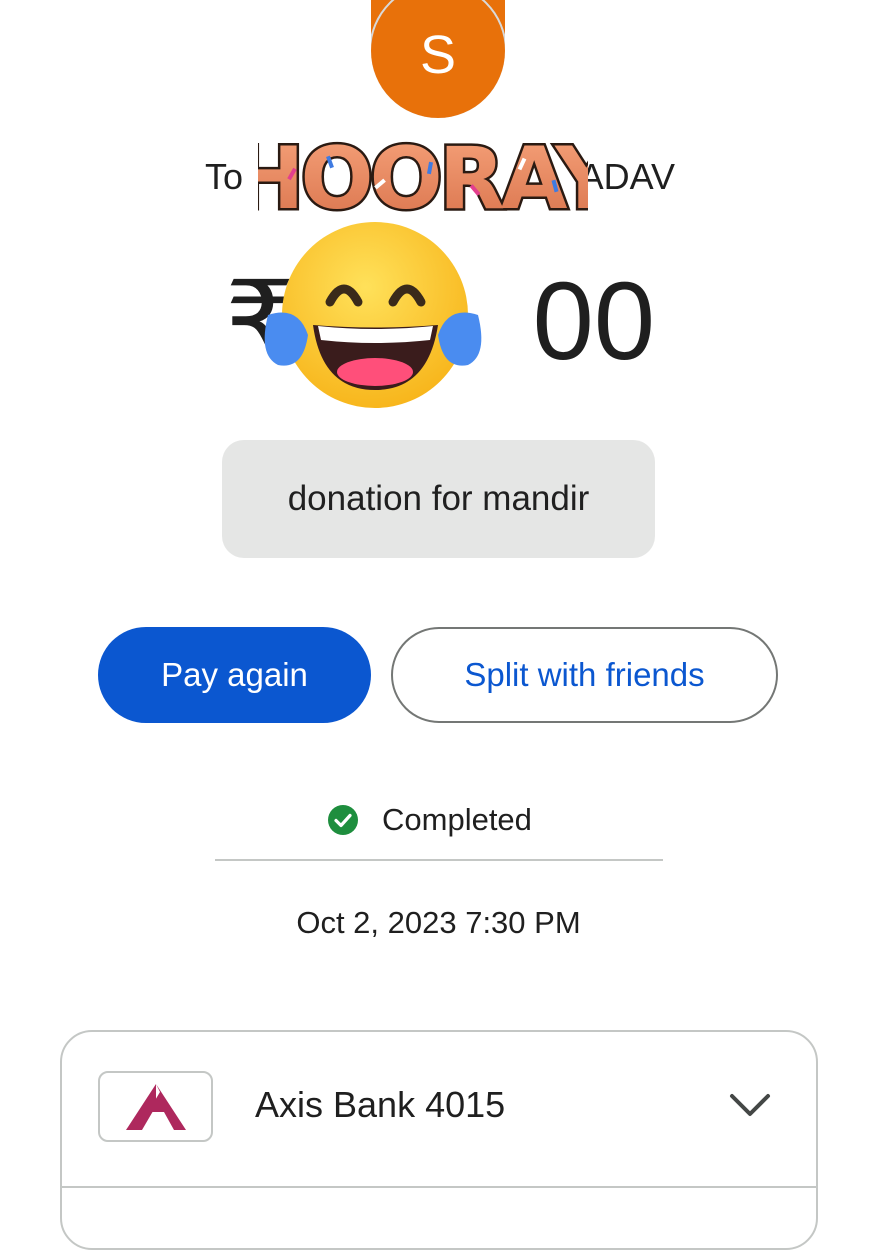 This screenshot has height=1250, width=877. I want to click on split-with-friends-button: Split with friends, so click(584, 675).